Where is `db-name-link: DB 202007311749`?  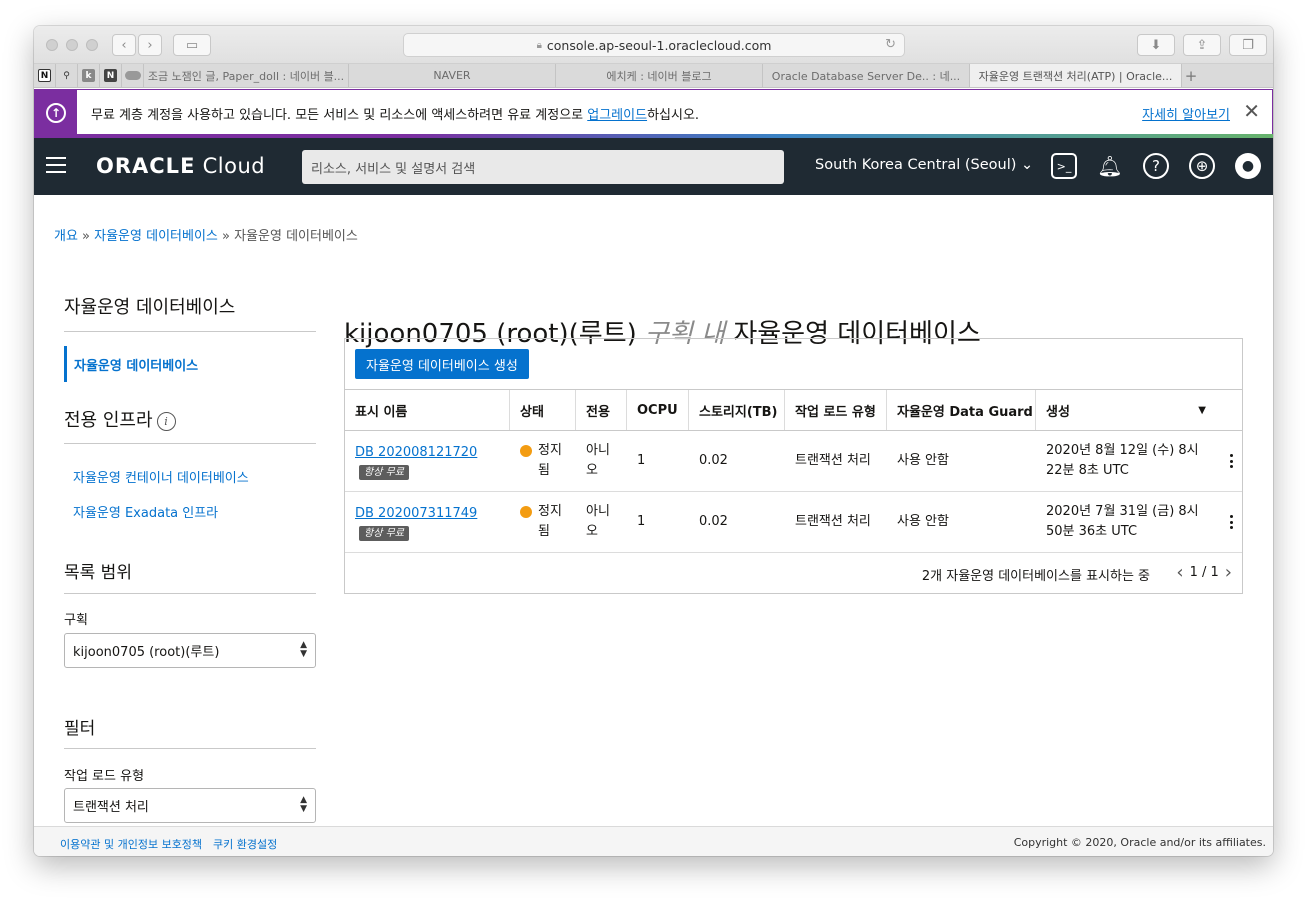 db-name-link: DB 202007311749 is located at coordinates (416, 514).